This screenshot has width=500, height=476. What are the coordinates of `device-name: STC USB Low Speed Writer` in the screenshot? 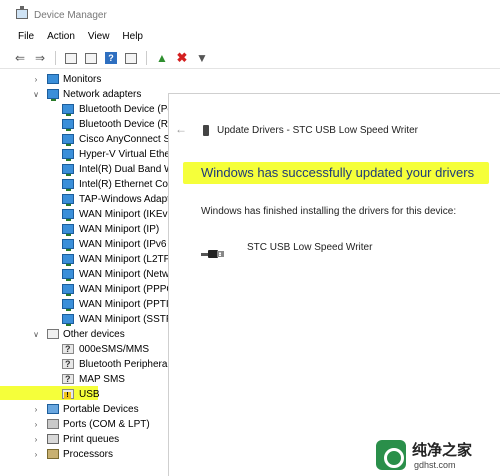 It's located at (310, 247).